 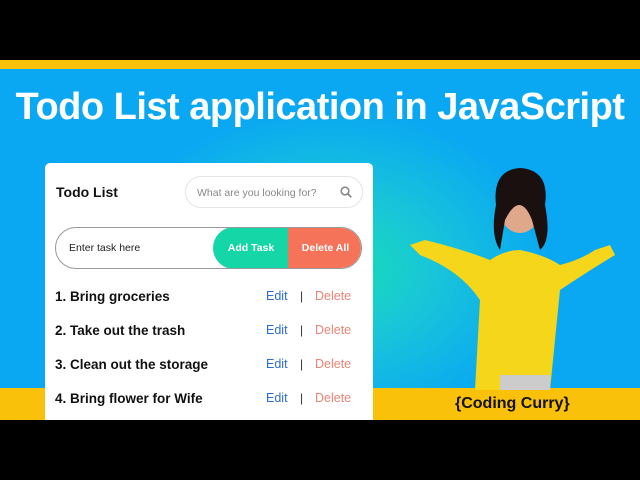 I want to click on letterbox-bottom, so click(x=320, y=450).